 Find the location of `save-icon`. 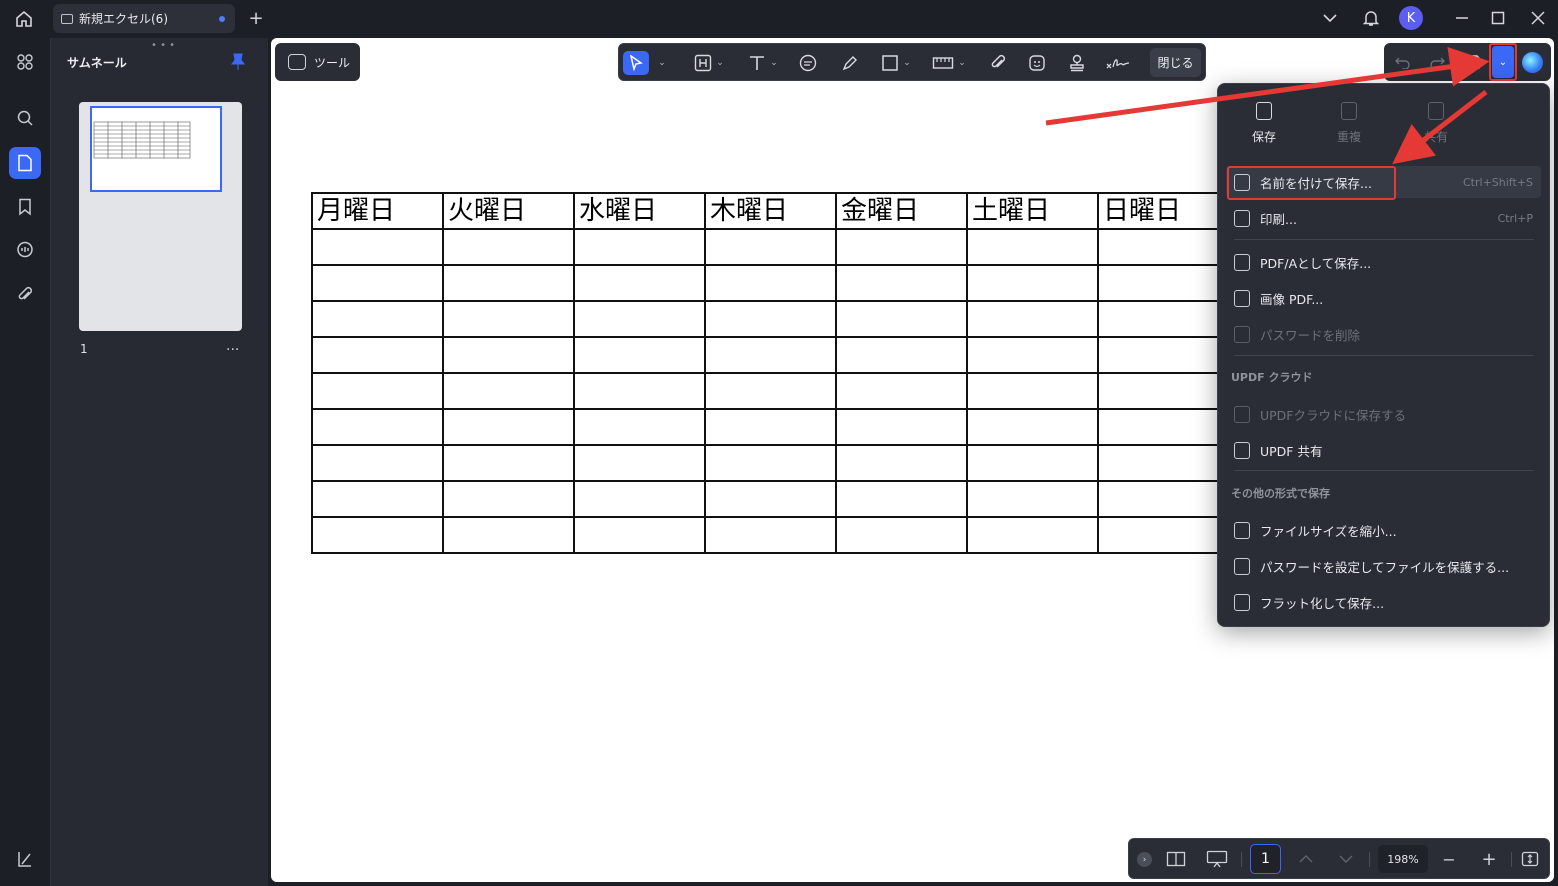

save-icon is located at coordinates (1473, 62).